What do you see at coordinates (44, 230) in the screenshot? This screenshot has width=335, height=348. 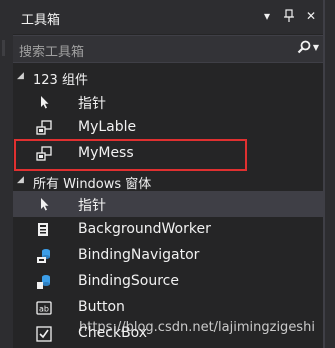 I see `background-worker-icon` at bounding box center [44, 230].